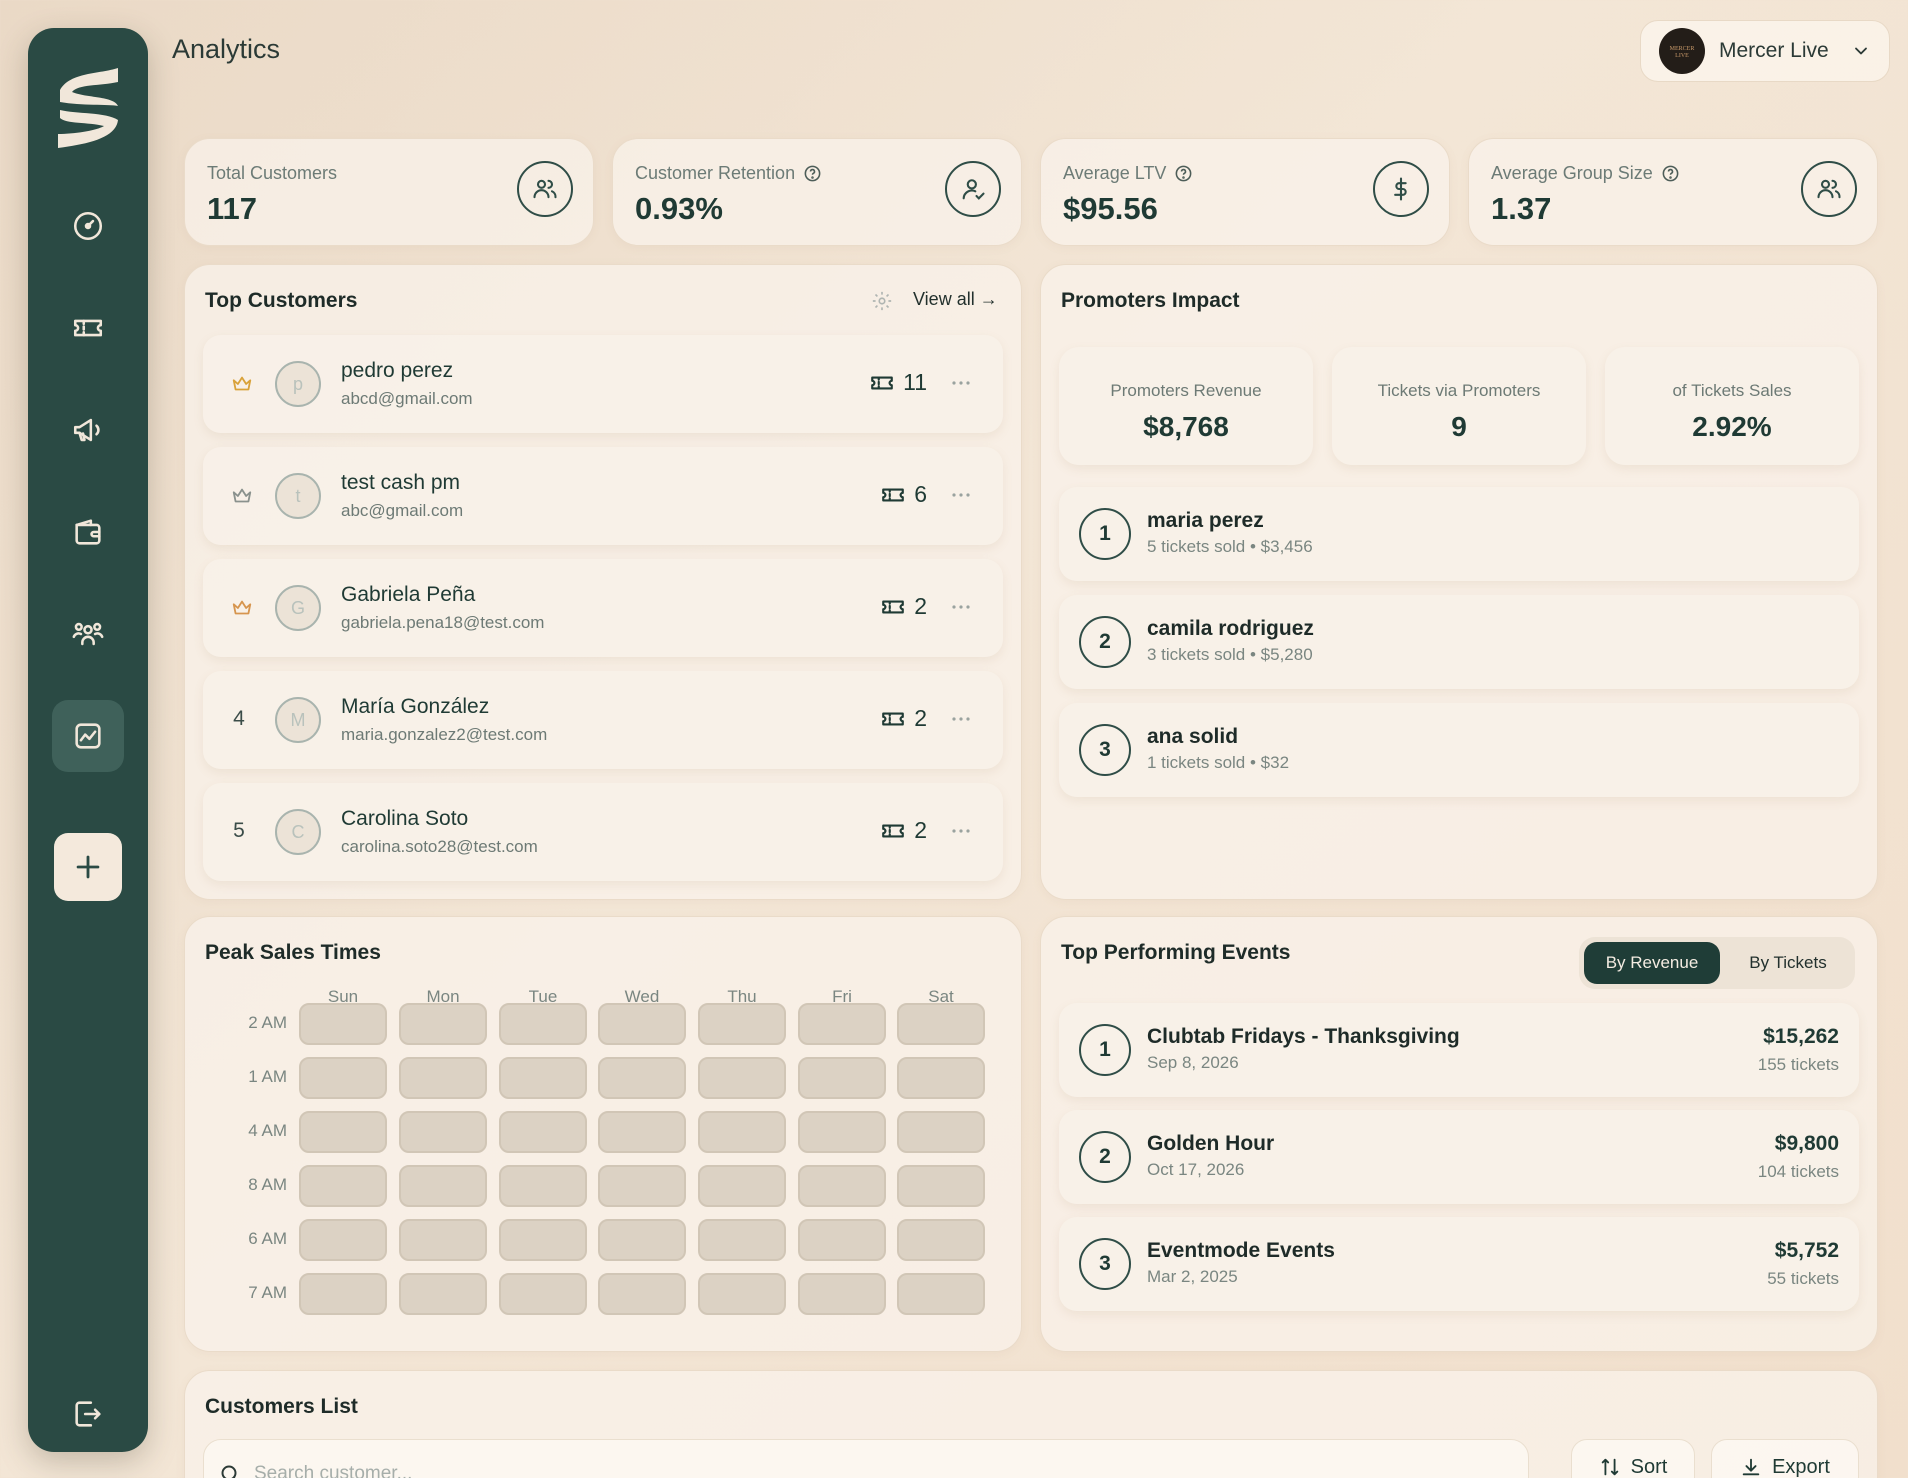  What do you see at coordinates (898, 382) in the screenshot?
I see `customer-tickets: 11` at bounding box center [898, 382].